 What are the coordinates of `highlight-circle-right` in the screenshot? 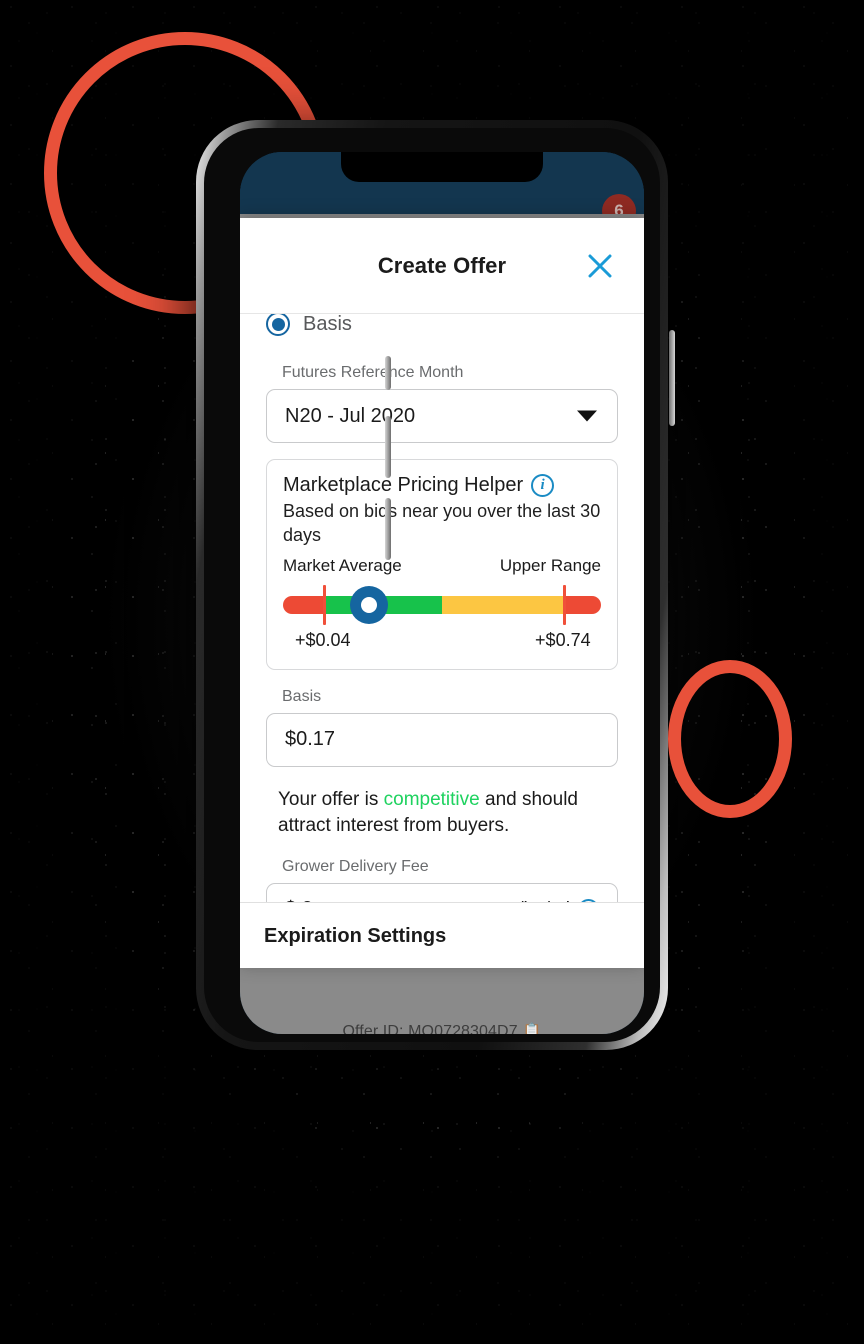 It's located at (730, 739).